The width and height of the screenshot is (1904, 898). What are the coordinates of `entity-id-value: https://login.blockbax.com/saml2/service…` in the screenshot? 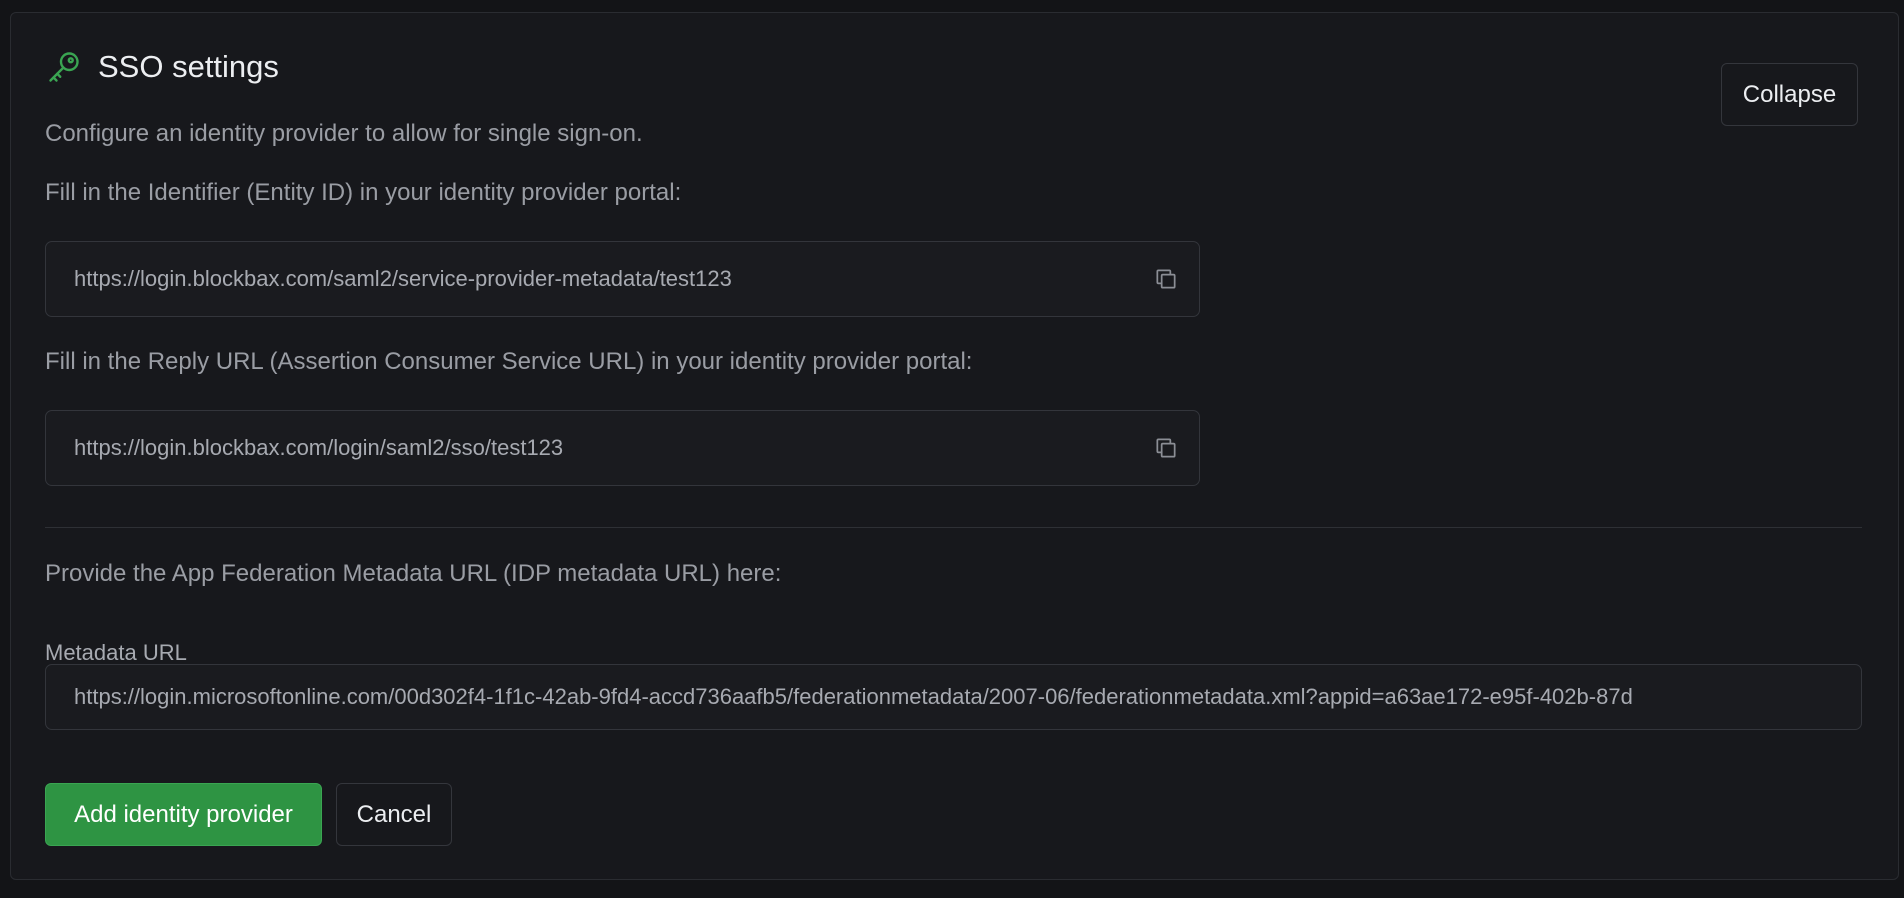 It's located at (613, 279).